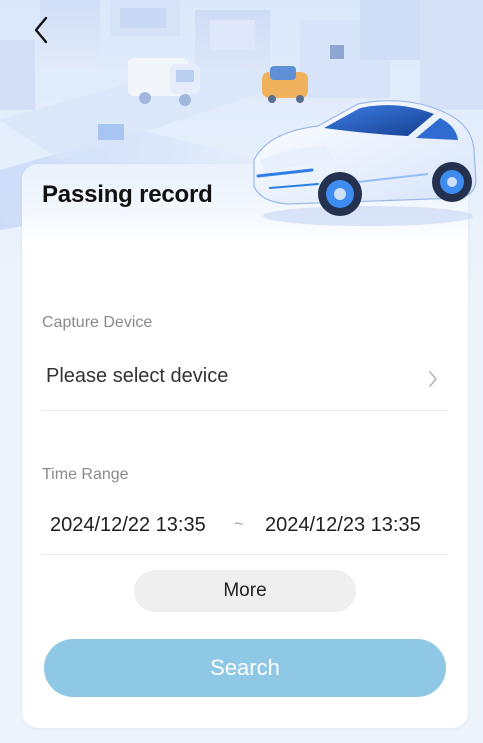 The image size is (483, 743). I want to click on capture-device-label: Capture Device, so click(97, 322).